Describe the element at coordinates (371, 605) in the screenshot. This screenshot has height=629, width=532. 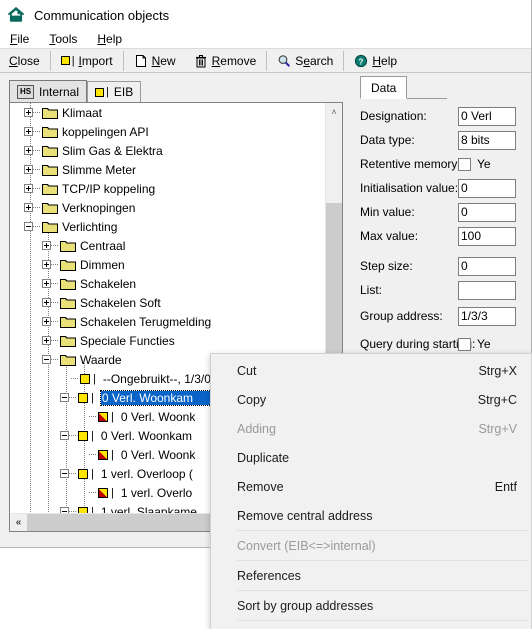
I see `context-menu-item: Sort by group addresses` at that location.